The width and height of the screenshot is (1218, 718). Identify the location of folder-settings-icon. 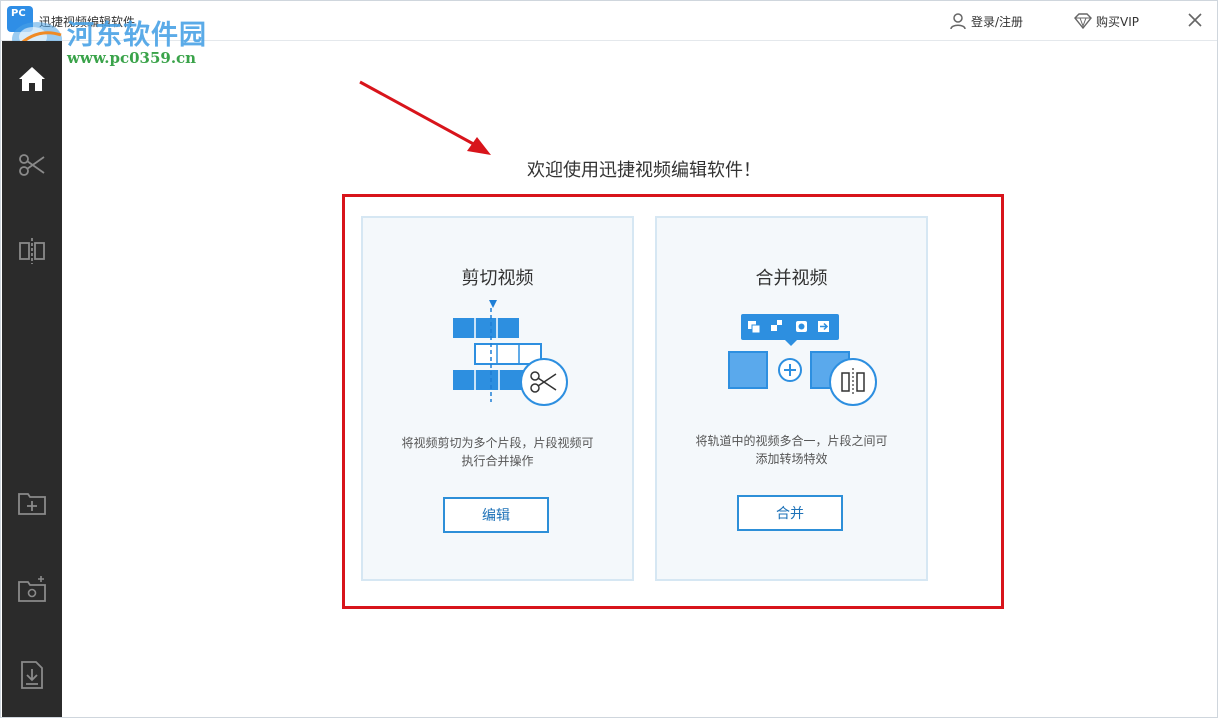
(32, 589).